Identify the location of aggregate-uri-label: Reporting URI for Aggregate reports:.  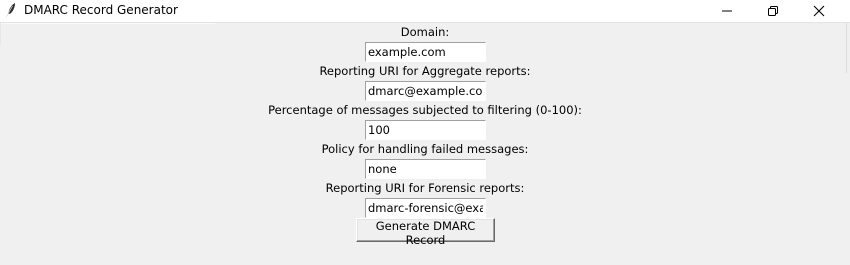
(425, 71).